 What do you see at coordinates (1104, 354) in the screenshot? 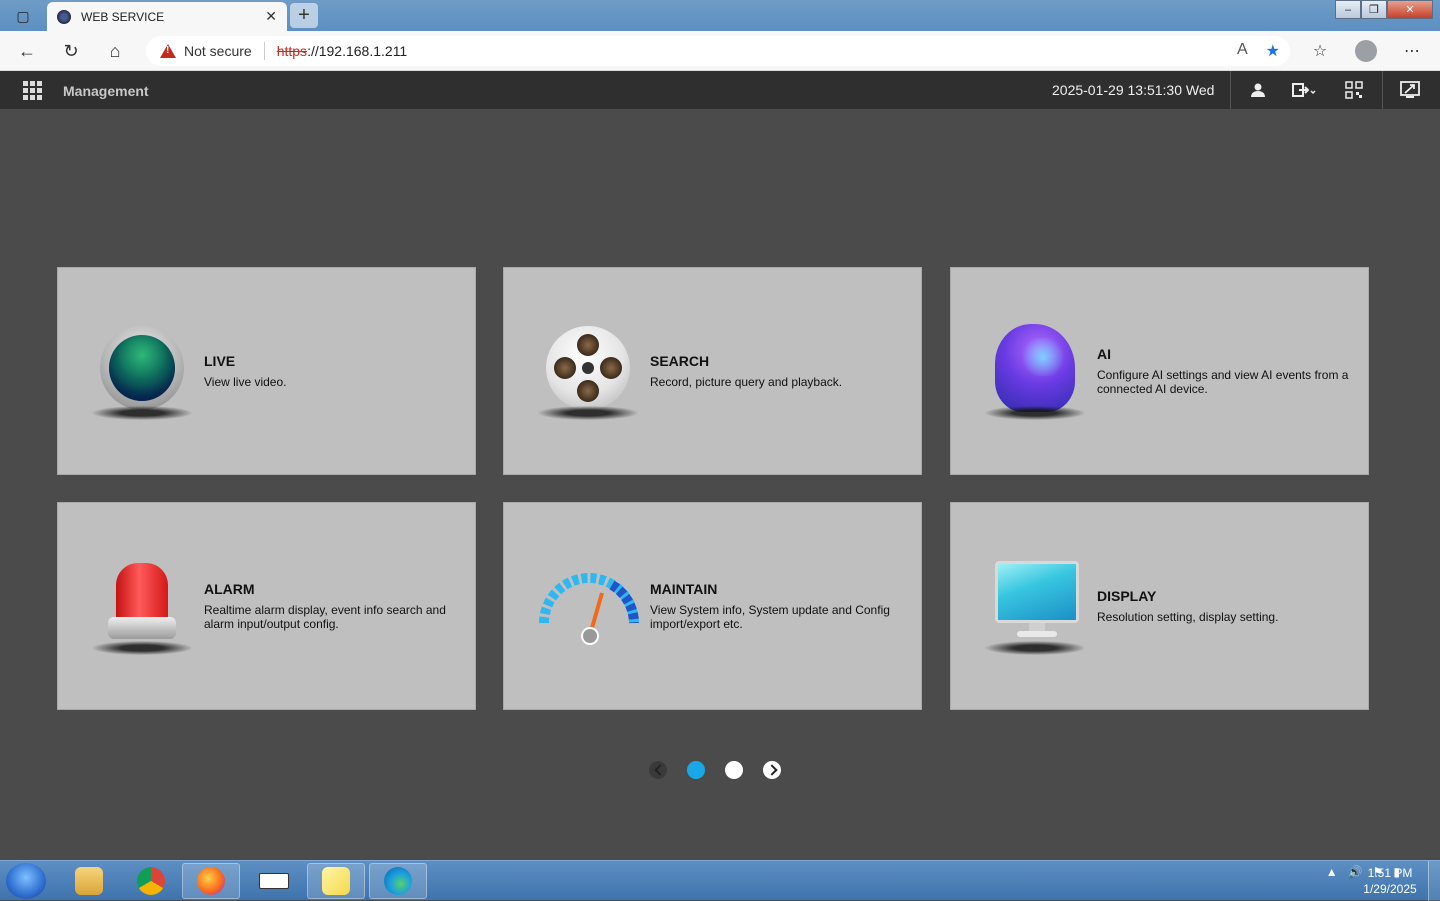
I see `card-title: AI` at bounding box center [1104, 354].